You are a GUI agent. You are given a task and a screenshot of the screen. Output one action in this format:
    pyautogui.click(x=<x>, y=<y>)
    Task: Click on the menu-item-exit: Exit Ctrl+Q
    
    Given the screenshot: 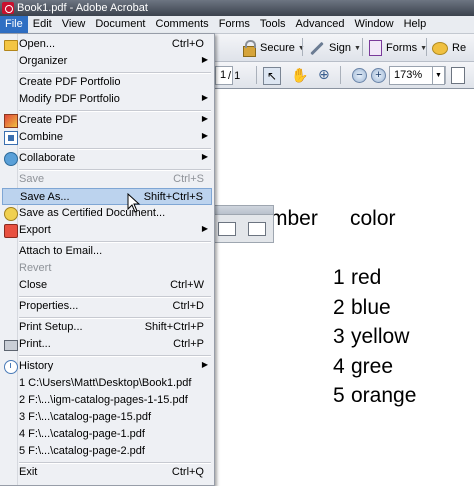 What is the action you would take?
    pyautogui.click(x=107, y=472)
    